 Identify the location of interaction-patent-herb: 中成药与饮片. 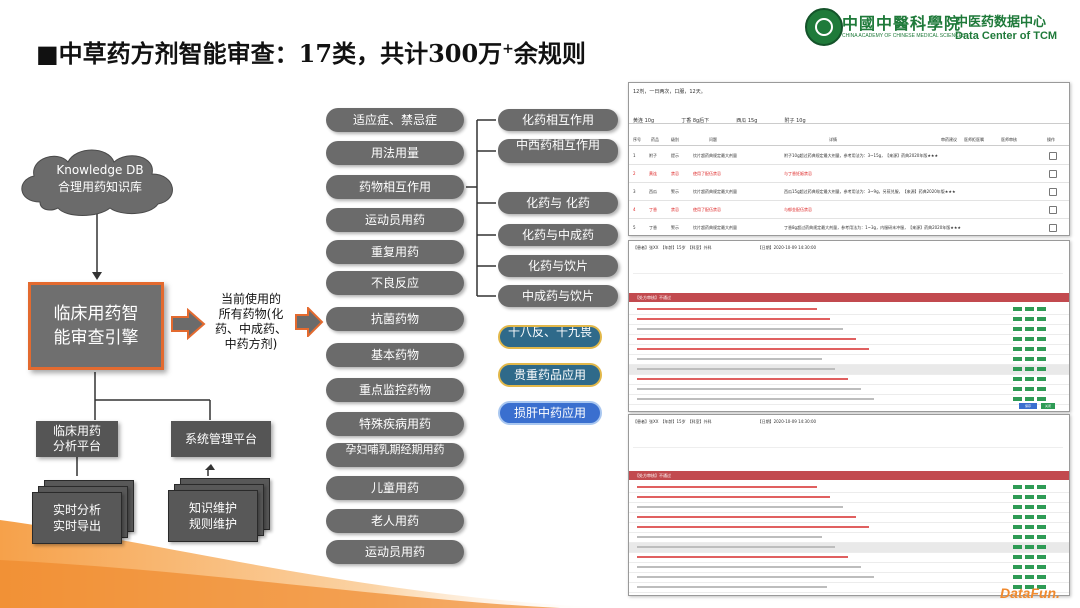
(558, 296).